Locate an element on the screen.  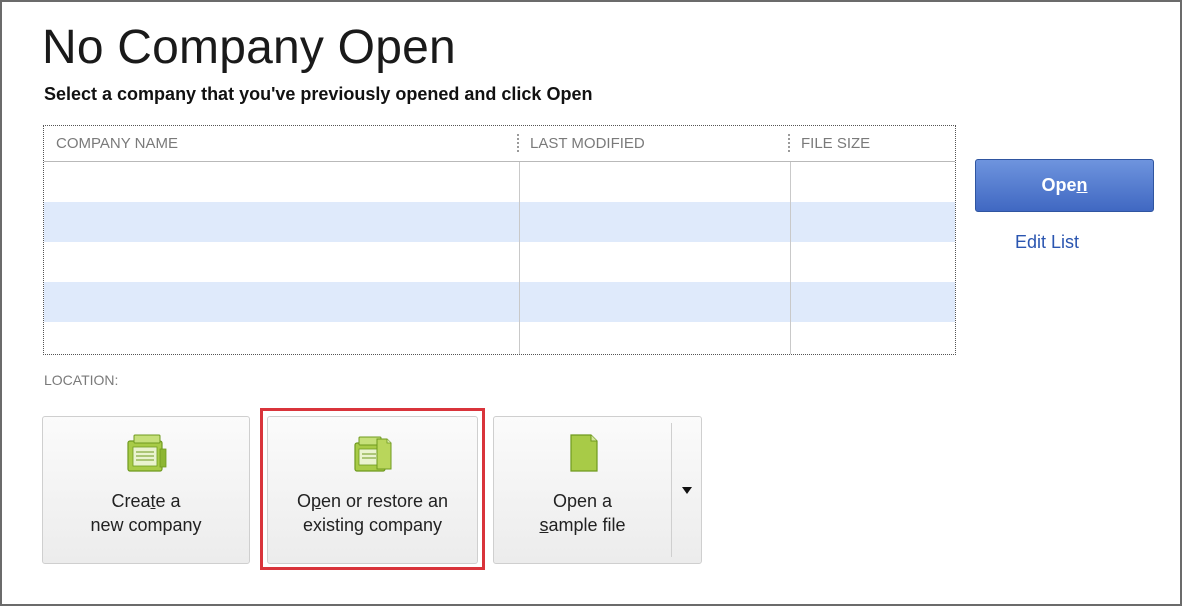
label-text: existing company is located at coordinates (372, 525).